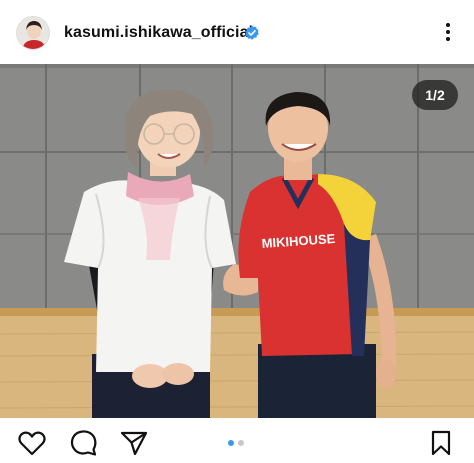  I want to click on carousel-dot-active, so click(231, 443).